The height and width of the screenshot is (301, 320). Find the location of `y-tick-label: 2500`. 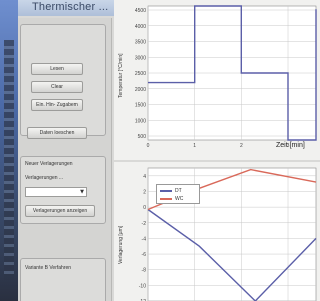

y-tick-label: 2500 is located at coordinates (140, 74).